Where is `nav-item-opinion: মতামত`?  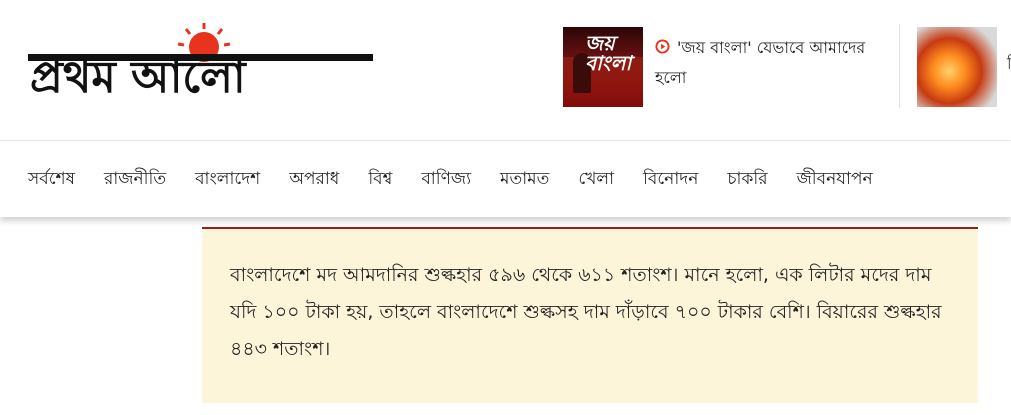 nav-item-opinion: মতামত is located at coordinates (524, 179).